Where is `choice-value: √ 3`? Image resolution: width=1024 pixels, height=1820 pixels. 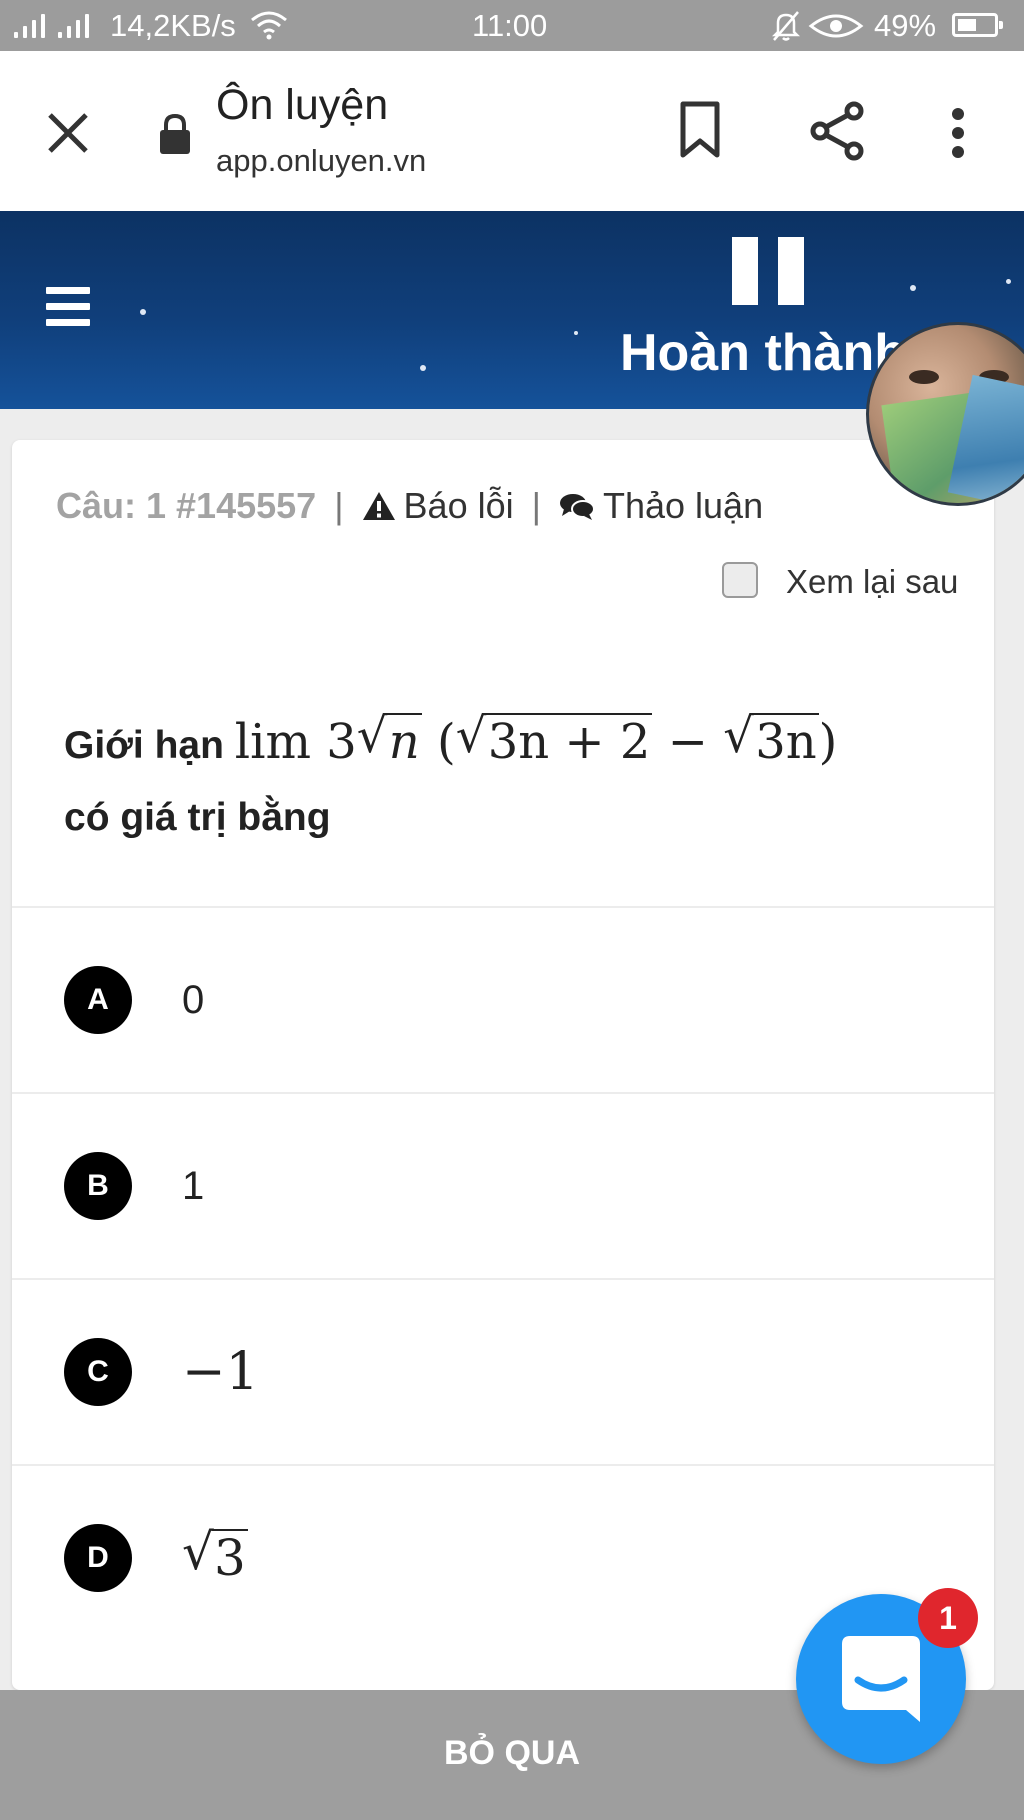 choice-value: √ 3 is located at coordinates (215, 1556).